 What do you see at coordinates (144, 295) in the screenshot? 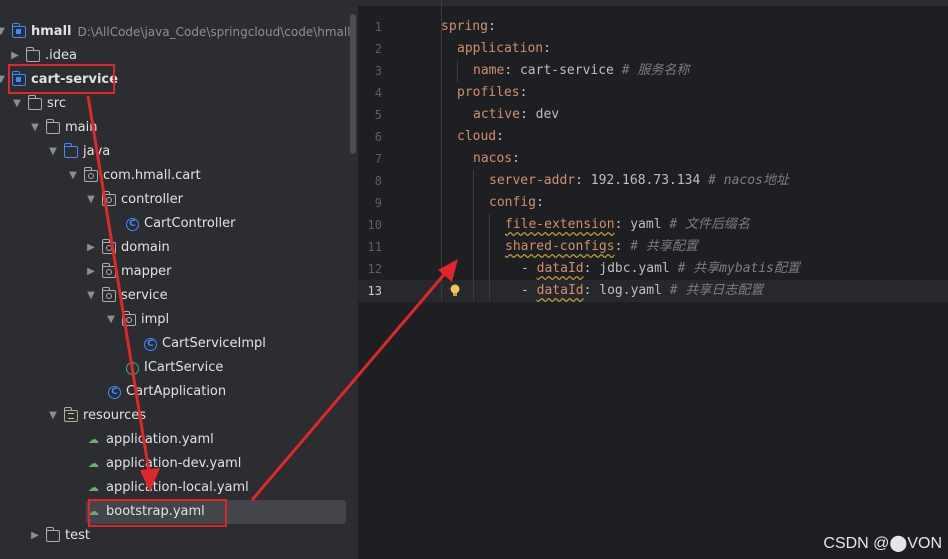
I see `tree-item-label: service` at bounding box center [144, 295].